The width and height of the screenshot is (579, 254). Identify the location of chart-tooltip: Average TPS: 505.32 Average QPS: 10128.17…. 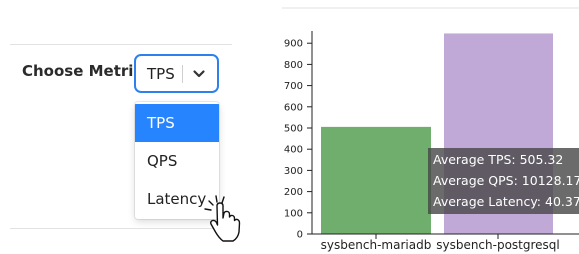
(503, 181).